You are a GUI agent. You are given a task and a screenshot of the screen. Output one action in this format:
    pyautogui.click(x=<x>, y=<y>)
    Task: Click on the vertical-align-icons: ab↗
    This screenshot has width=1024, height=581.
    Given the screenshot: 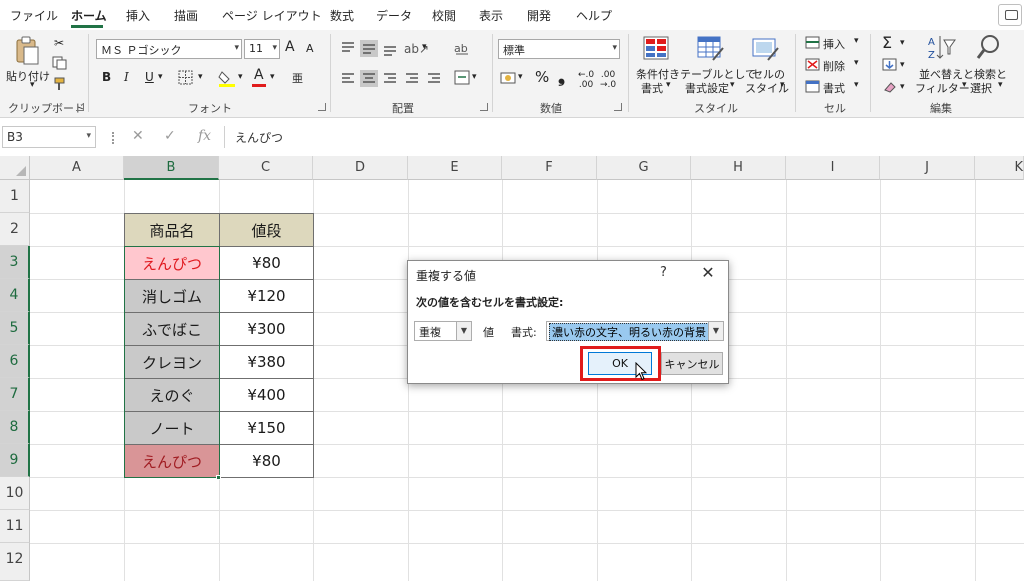 What is the action you would take?
    pyautogui.click(x=400, y=49)
    